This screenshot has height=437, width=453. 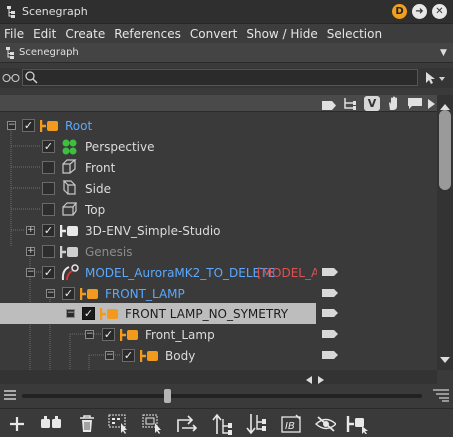 I want to click on bottom-toolbar: IB, so click(x=226, y=422).